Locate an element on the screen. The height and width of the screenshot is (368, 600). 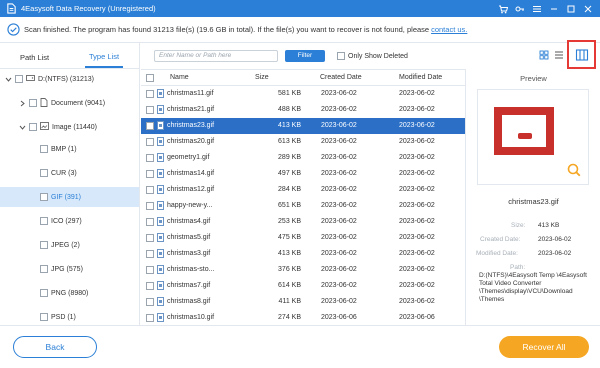
tree-item: Image (11440) is located at coordinates (69, 127).